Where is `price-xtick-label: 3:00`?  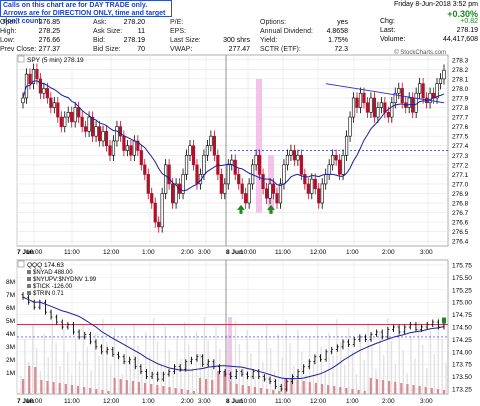
price-xtick-label: 3:00 is located at coordinates (426, 252).